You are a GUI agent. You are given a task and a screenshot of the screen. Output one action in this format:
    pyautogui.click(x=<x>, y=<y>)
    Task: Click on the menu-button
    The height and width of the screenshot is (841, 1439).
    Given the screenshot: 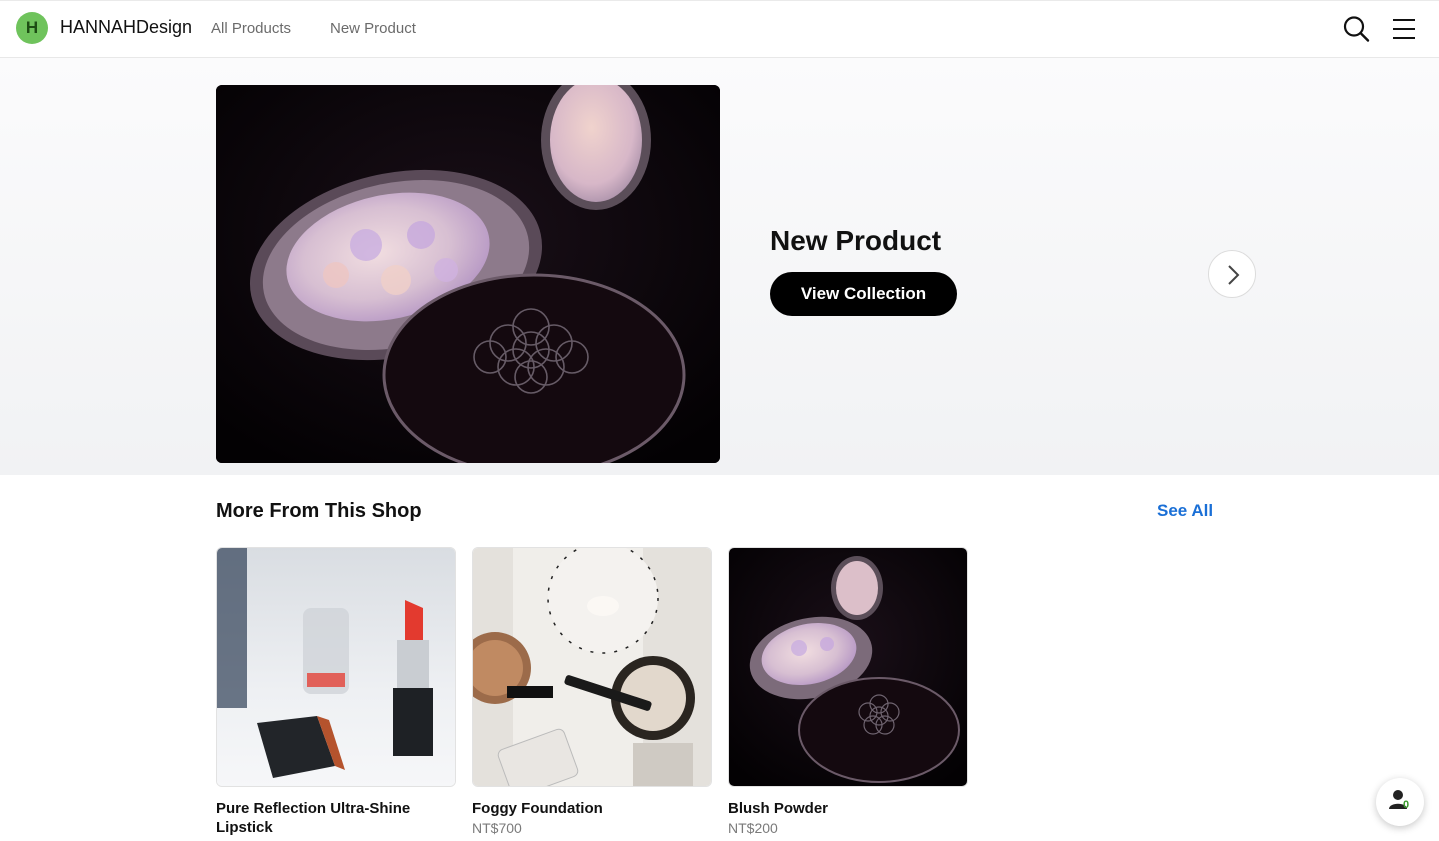 What is the action you would take?
    pyautogui.click(x=1404, y=29)
    